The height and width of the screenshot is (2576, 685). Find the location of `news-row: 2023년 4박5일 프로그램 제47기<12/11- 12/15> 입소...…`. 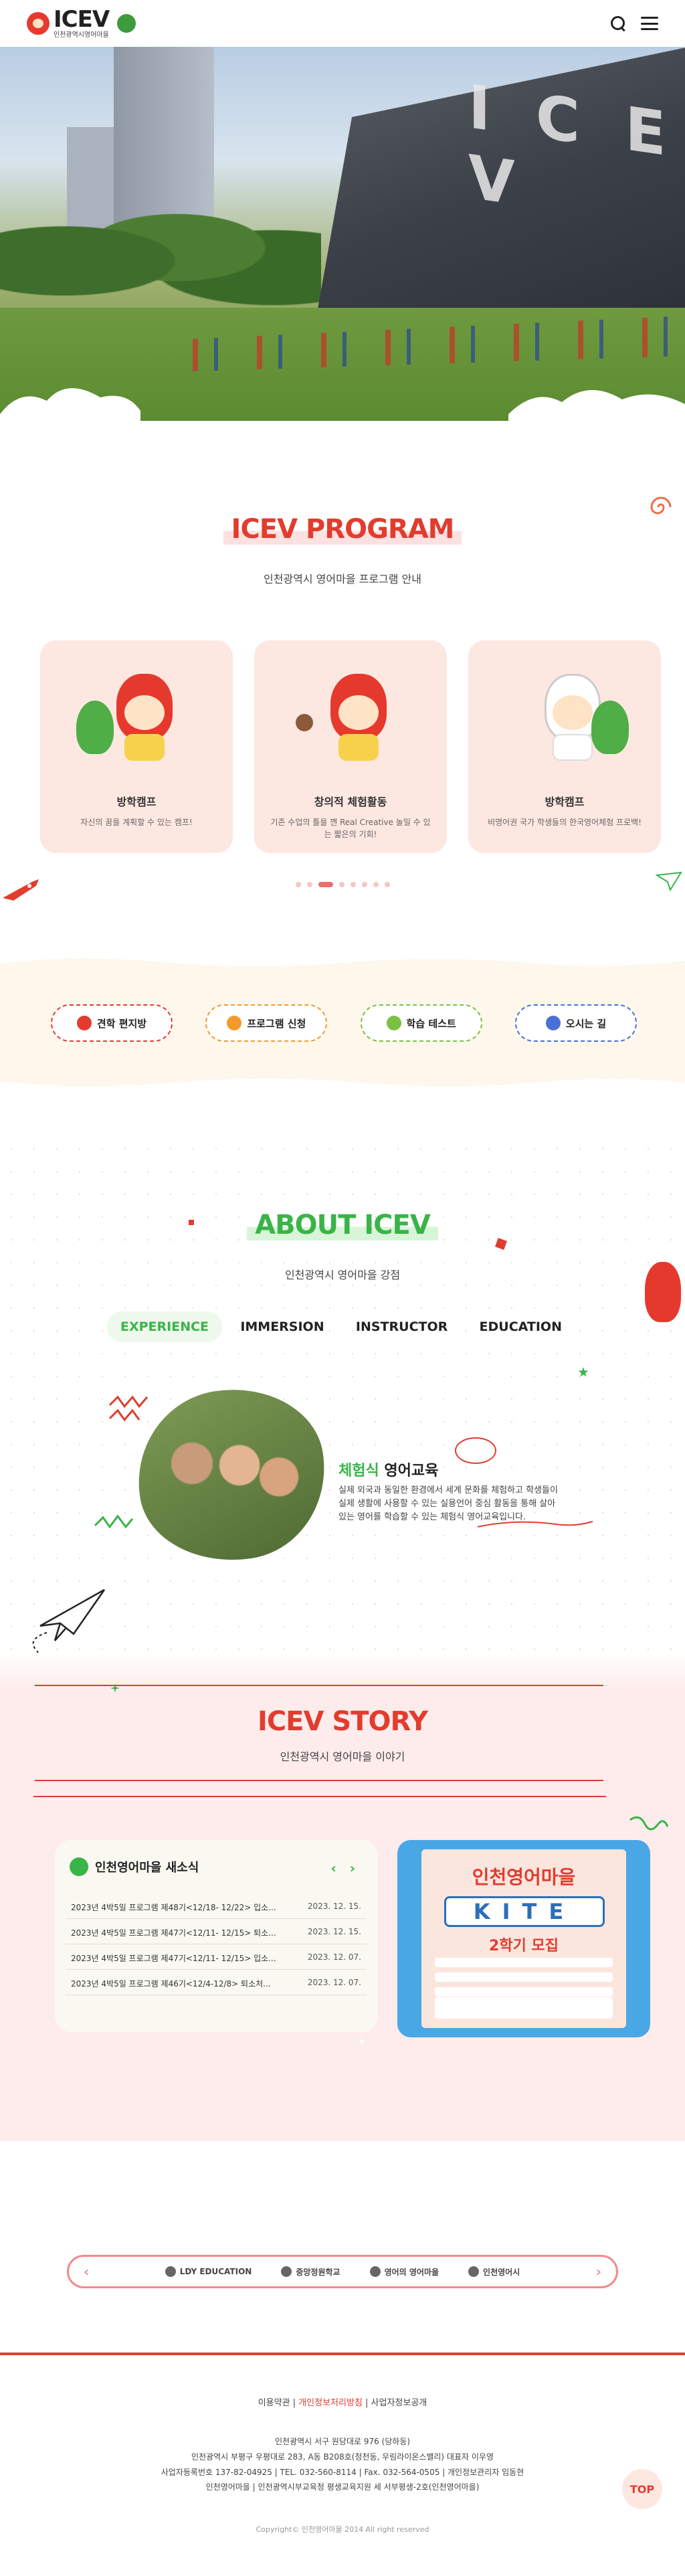

news-row: 2023년 4박5일 프로그램 제47기<12/11- 12/15> 입소...… is located at coordinates (216, 1957).